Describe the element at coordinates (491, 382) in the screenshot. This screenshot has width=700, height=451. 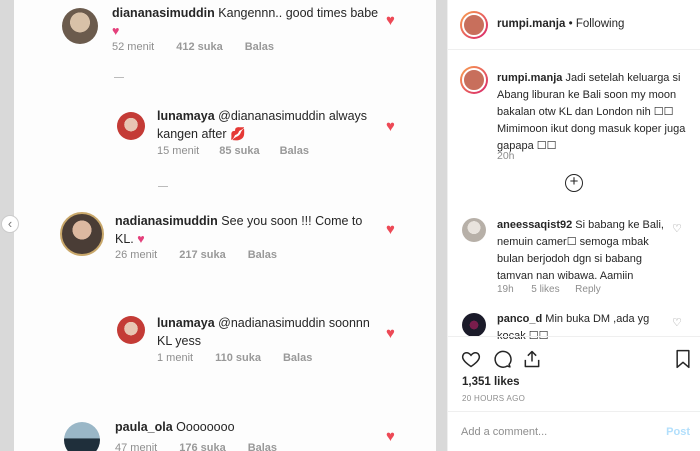
I see `likes-count: 1,351 likes` at that location.